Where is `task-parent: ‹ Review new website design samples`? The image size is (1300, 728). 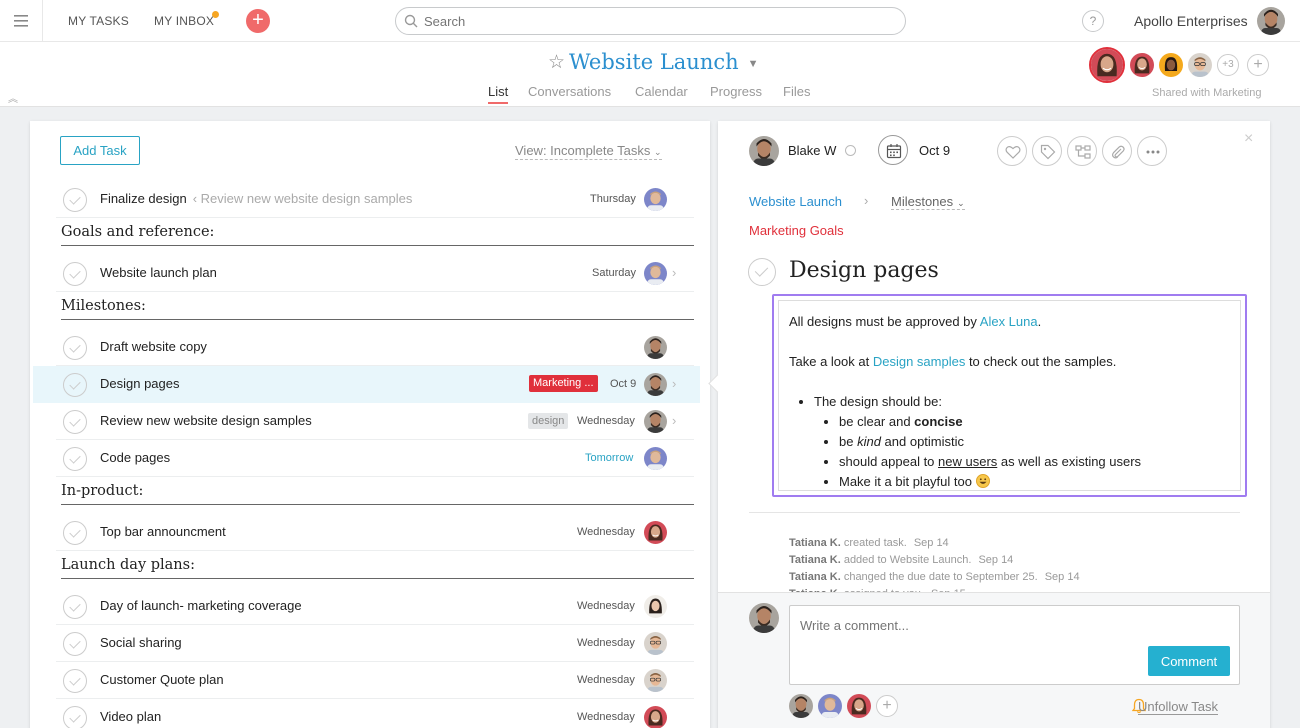
task-parent: ‹ Review new website design samples is located at coordinates (303, 198).